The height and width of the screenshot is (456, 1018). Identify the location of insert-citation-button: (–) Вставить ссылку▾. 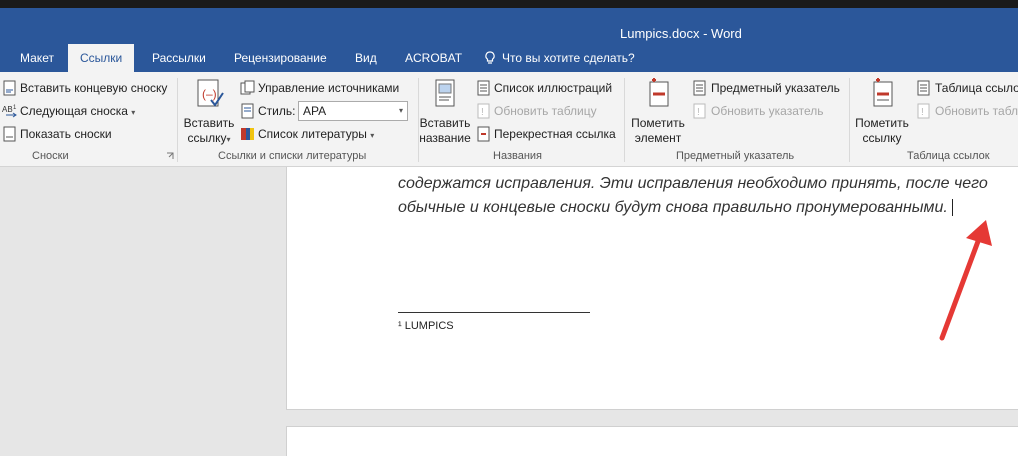
(209, 112).